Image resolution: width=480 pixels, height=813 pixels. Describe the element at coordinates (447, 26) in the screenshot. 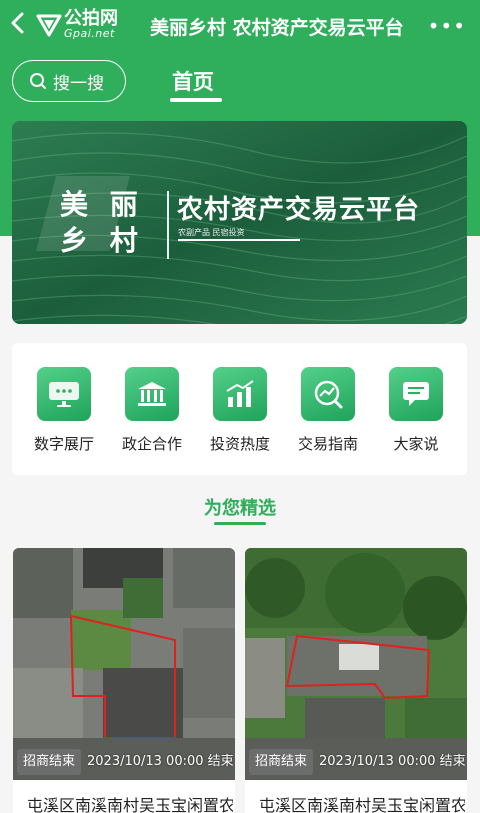

I see `more-menu-button: •••` at that location.